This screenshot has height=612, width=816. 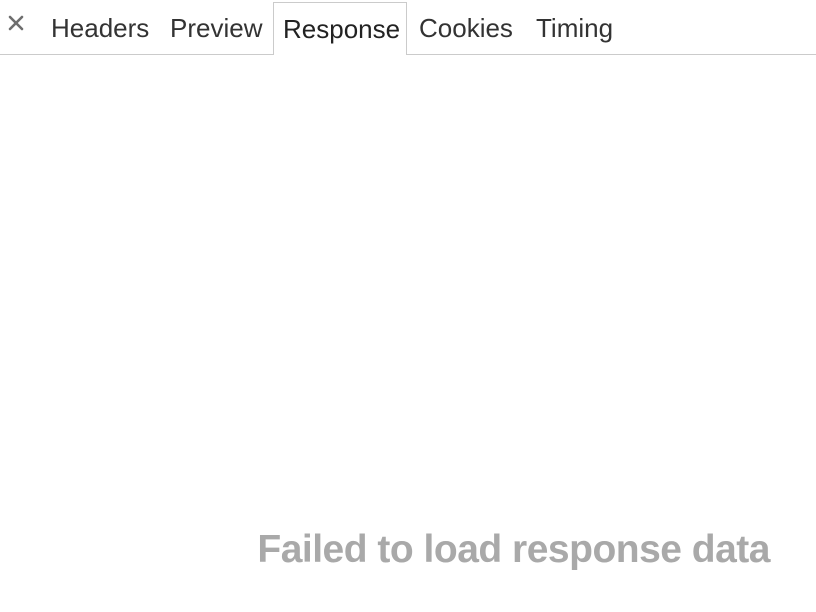 I want to click on tab-headers: Headers, so click(x=100, y=27).